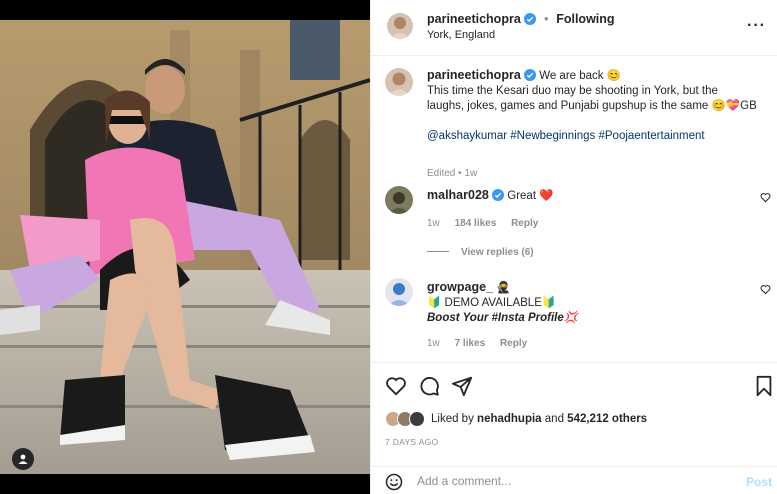 This screenshot has height=494, width=777. I want to click on author-avatar, so click(400, 26).